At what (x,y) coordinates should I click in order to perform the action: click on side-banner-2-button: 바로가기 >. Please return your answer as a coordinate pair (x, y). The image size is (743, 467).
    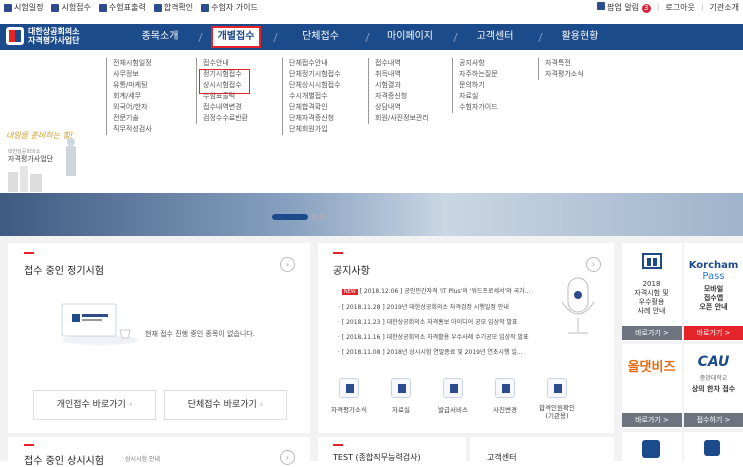
    Looking at the image, I should click on (713, 333).